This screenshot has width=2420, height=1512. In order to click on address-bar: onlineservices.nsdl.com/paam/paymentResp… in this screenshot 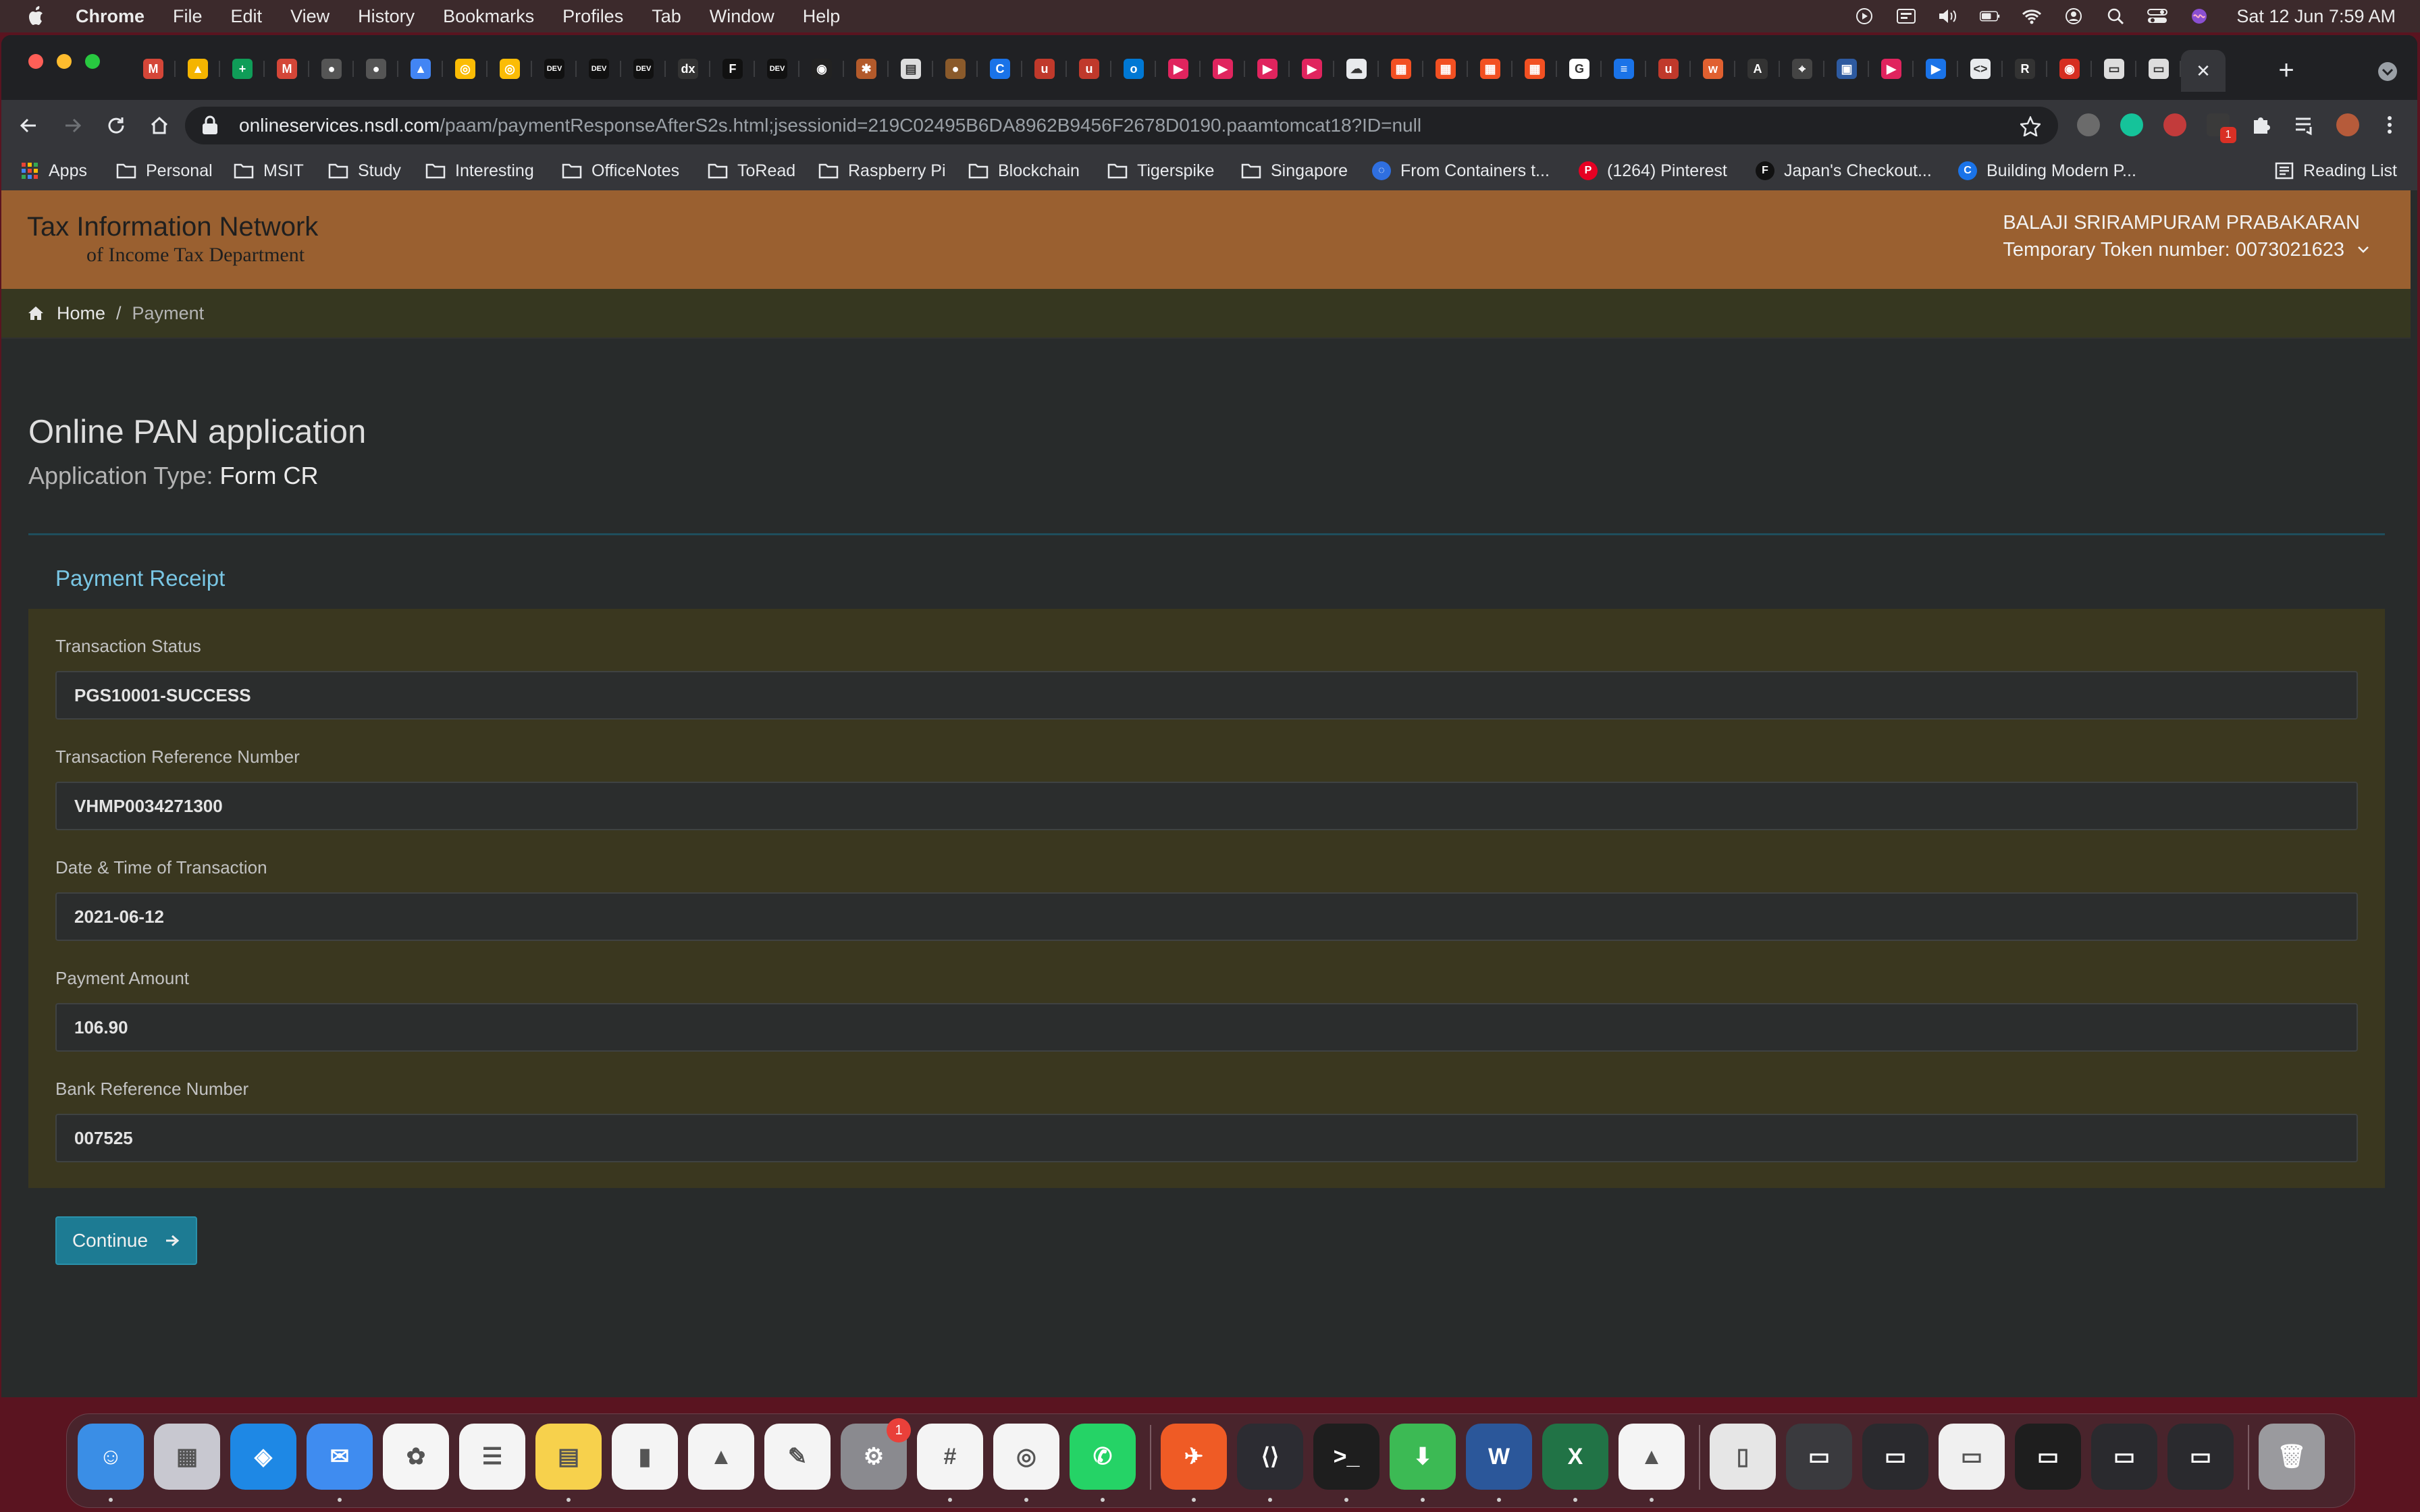, I will do `click(1121, 125)`.